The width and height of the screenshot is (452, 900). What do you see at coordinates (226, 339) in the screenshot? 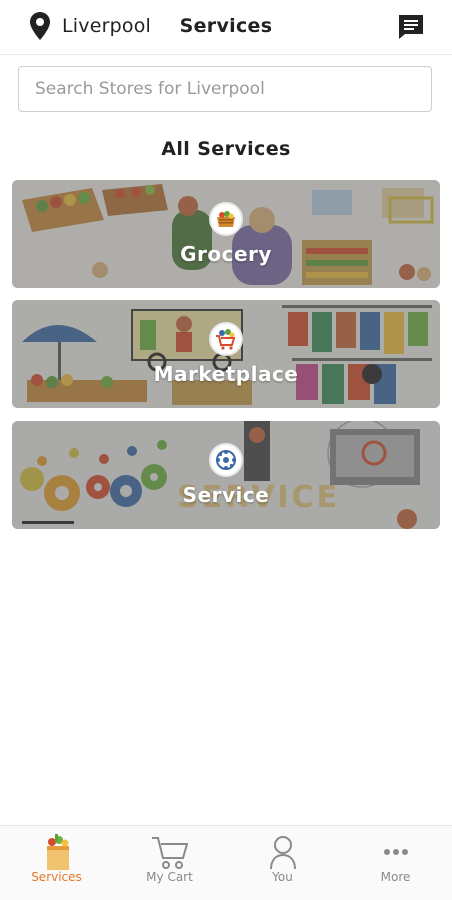
I see `marketplace-cart-icon` at bounding box center [226, 339].